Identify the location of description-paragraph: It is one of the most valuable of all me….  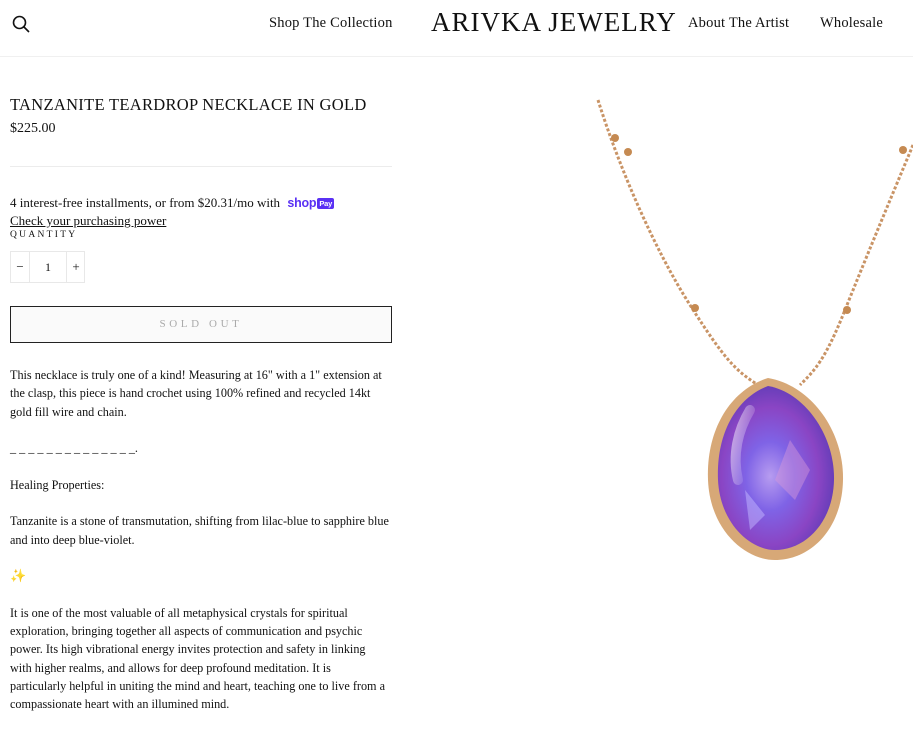
(197, 658).